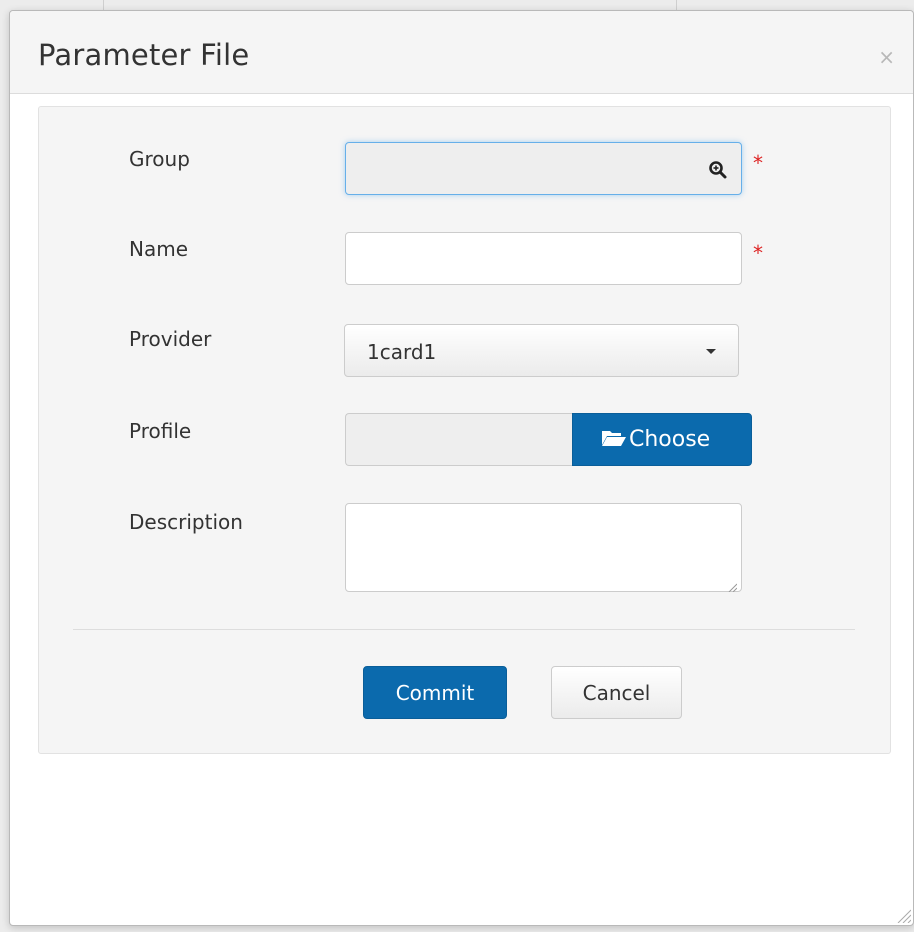 This screenshot has height=932, width=914. I want to click on provider-select: 1card1, so click(541, 350).